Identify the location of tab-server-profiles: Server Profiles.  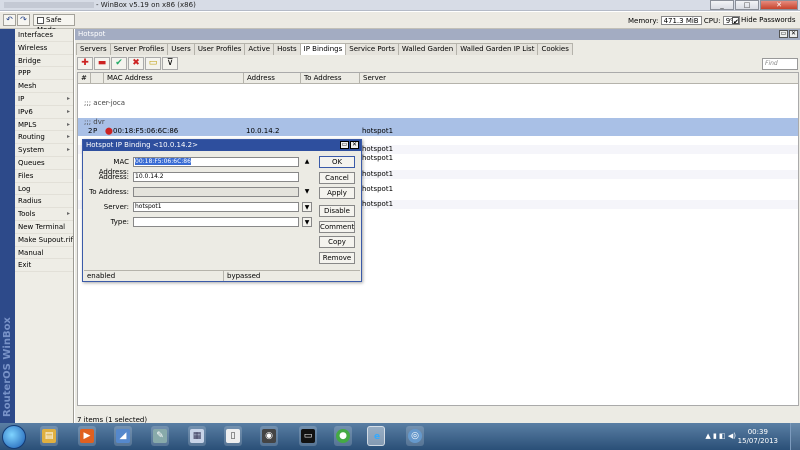
(139, 49).